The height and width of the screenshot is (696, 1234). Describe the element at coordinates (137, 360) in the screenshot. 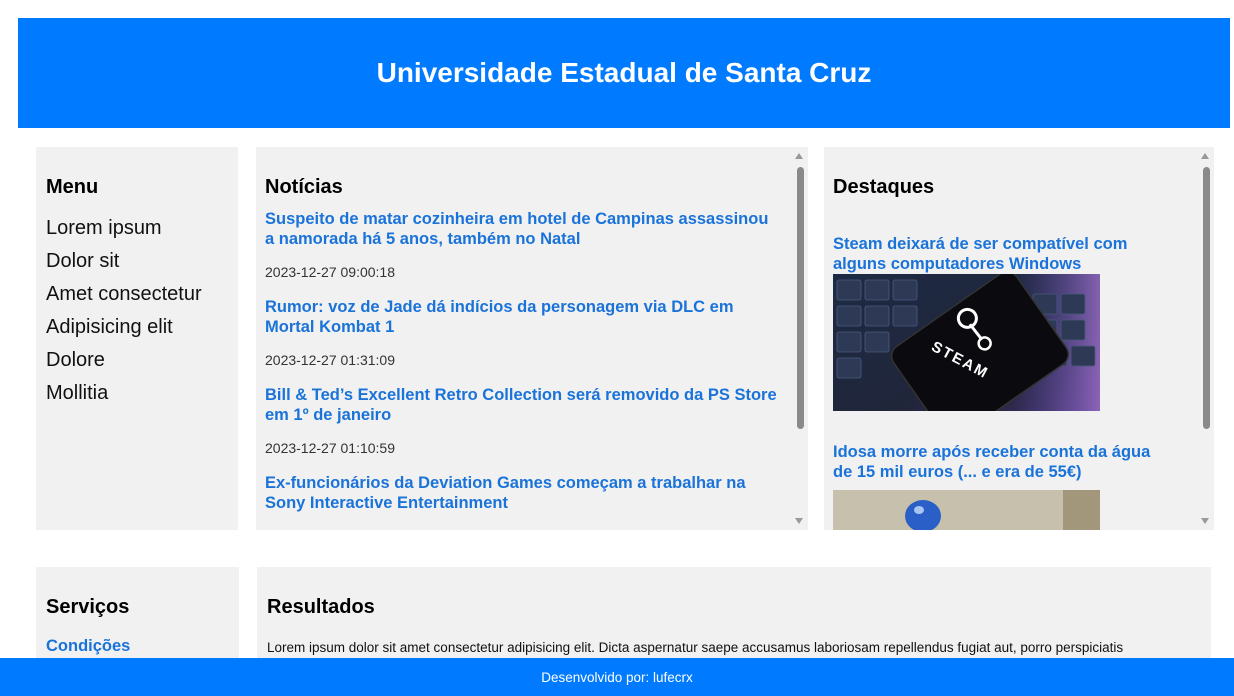

I see `menu-item: Dolore` at that location.